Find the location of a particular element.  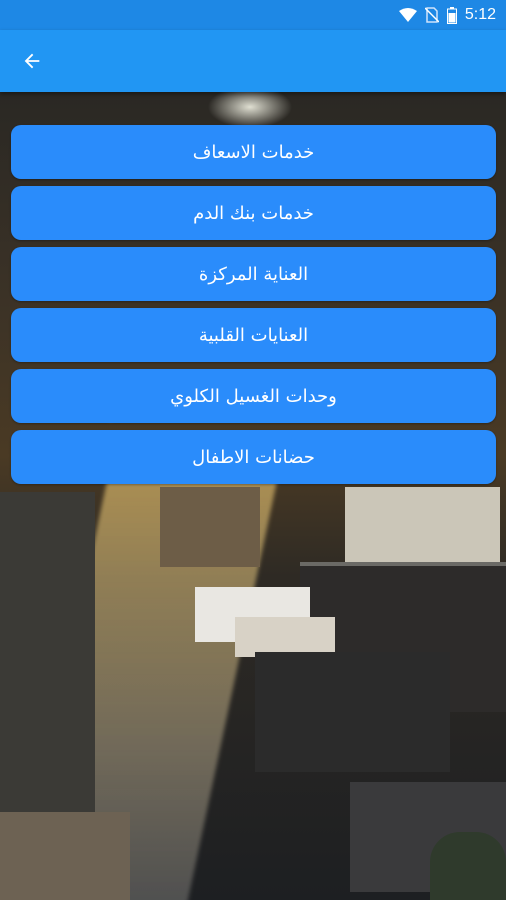

battery-icon is located at coordinates (451, 15).